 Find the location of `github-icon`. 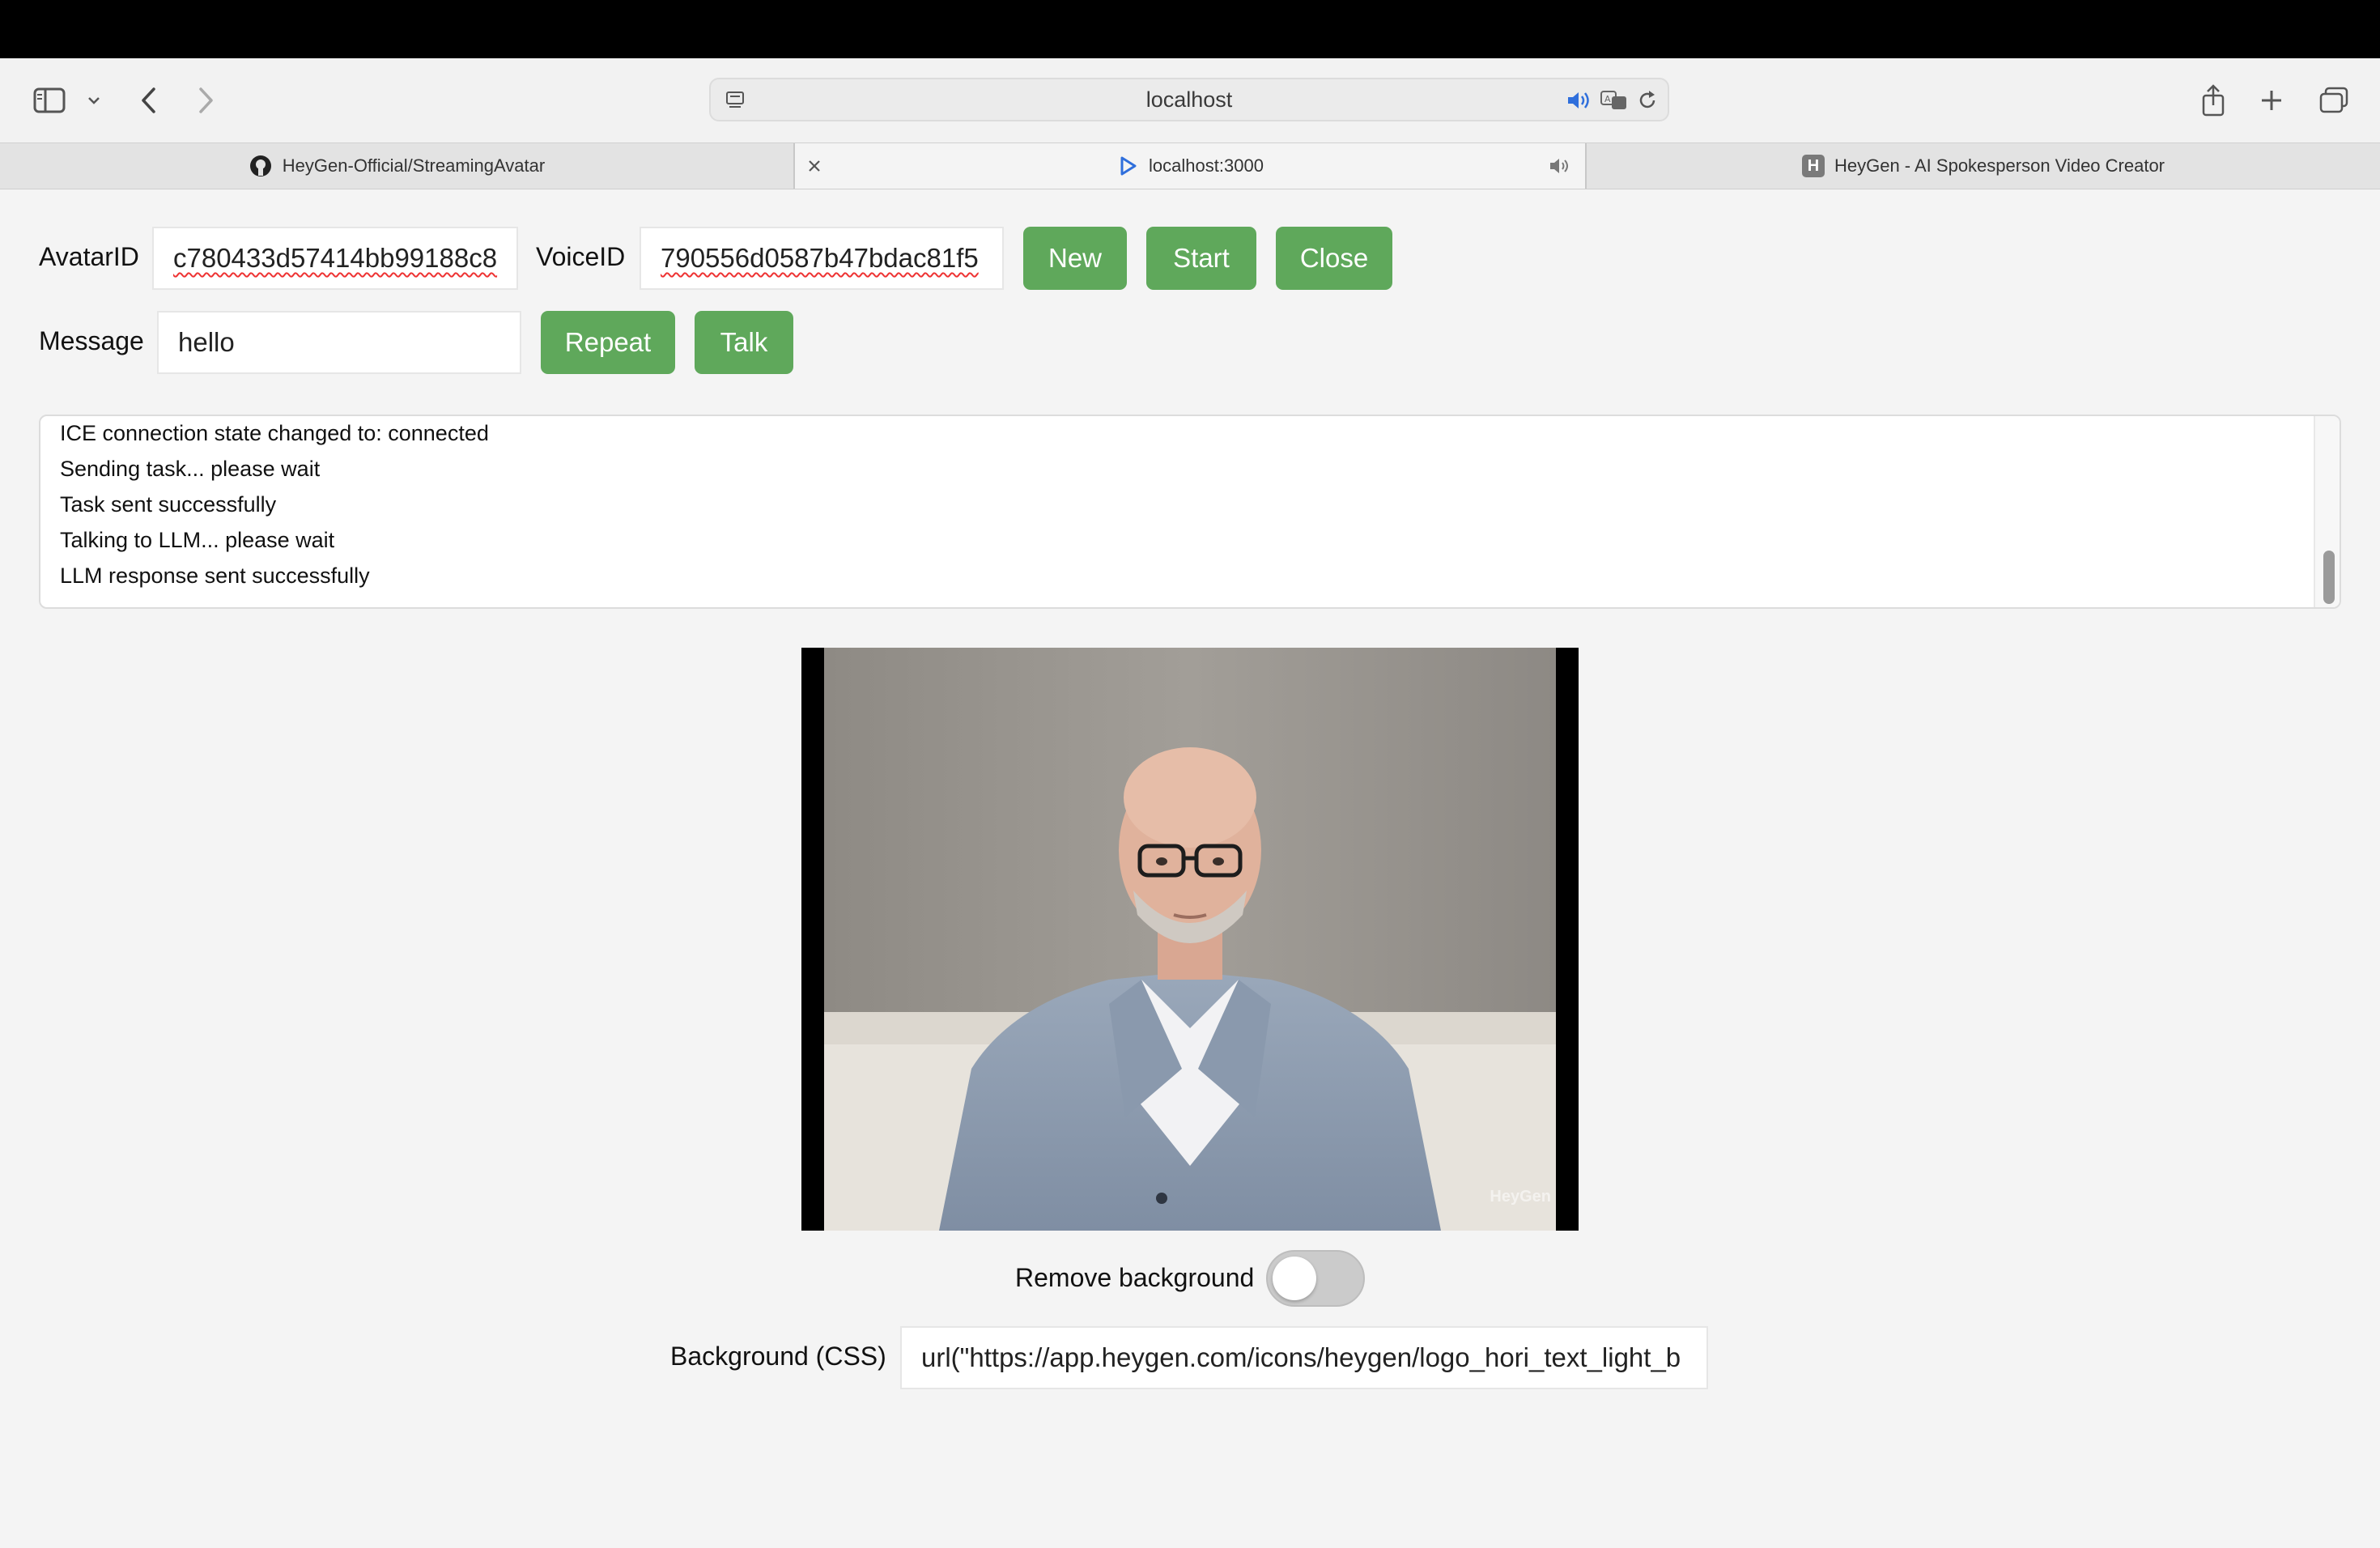

github-icon is located at coordinates (261, 166).